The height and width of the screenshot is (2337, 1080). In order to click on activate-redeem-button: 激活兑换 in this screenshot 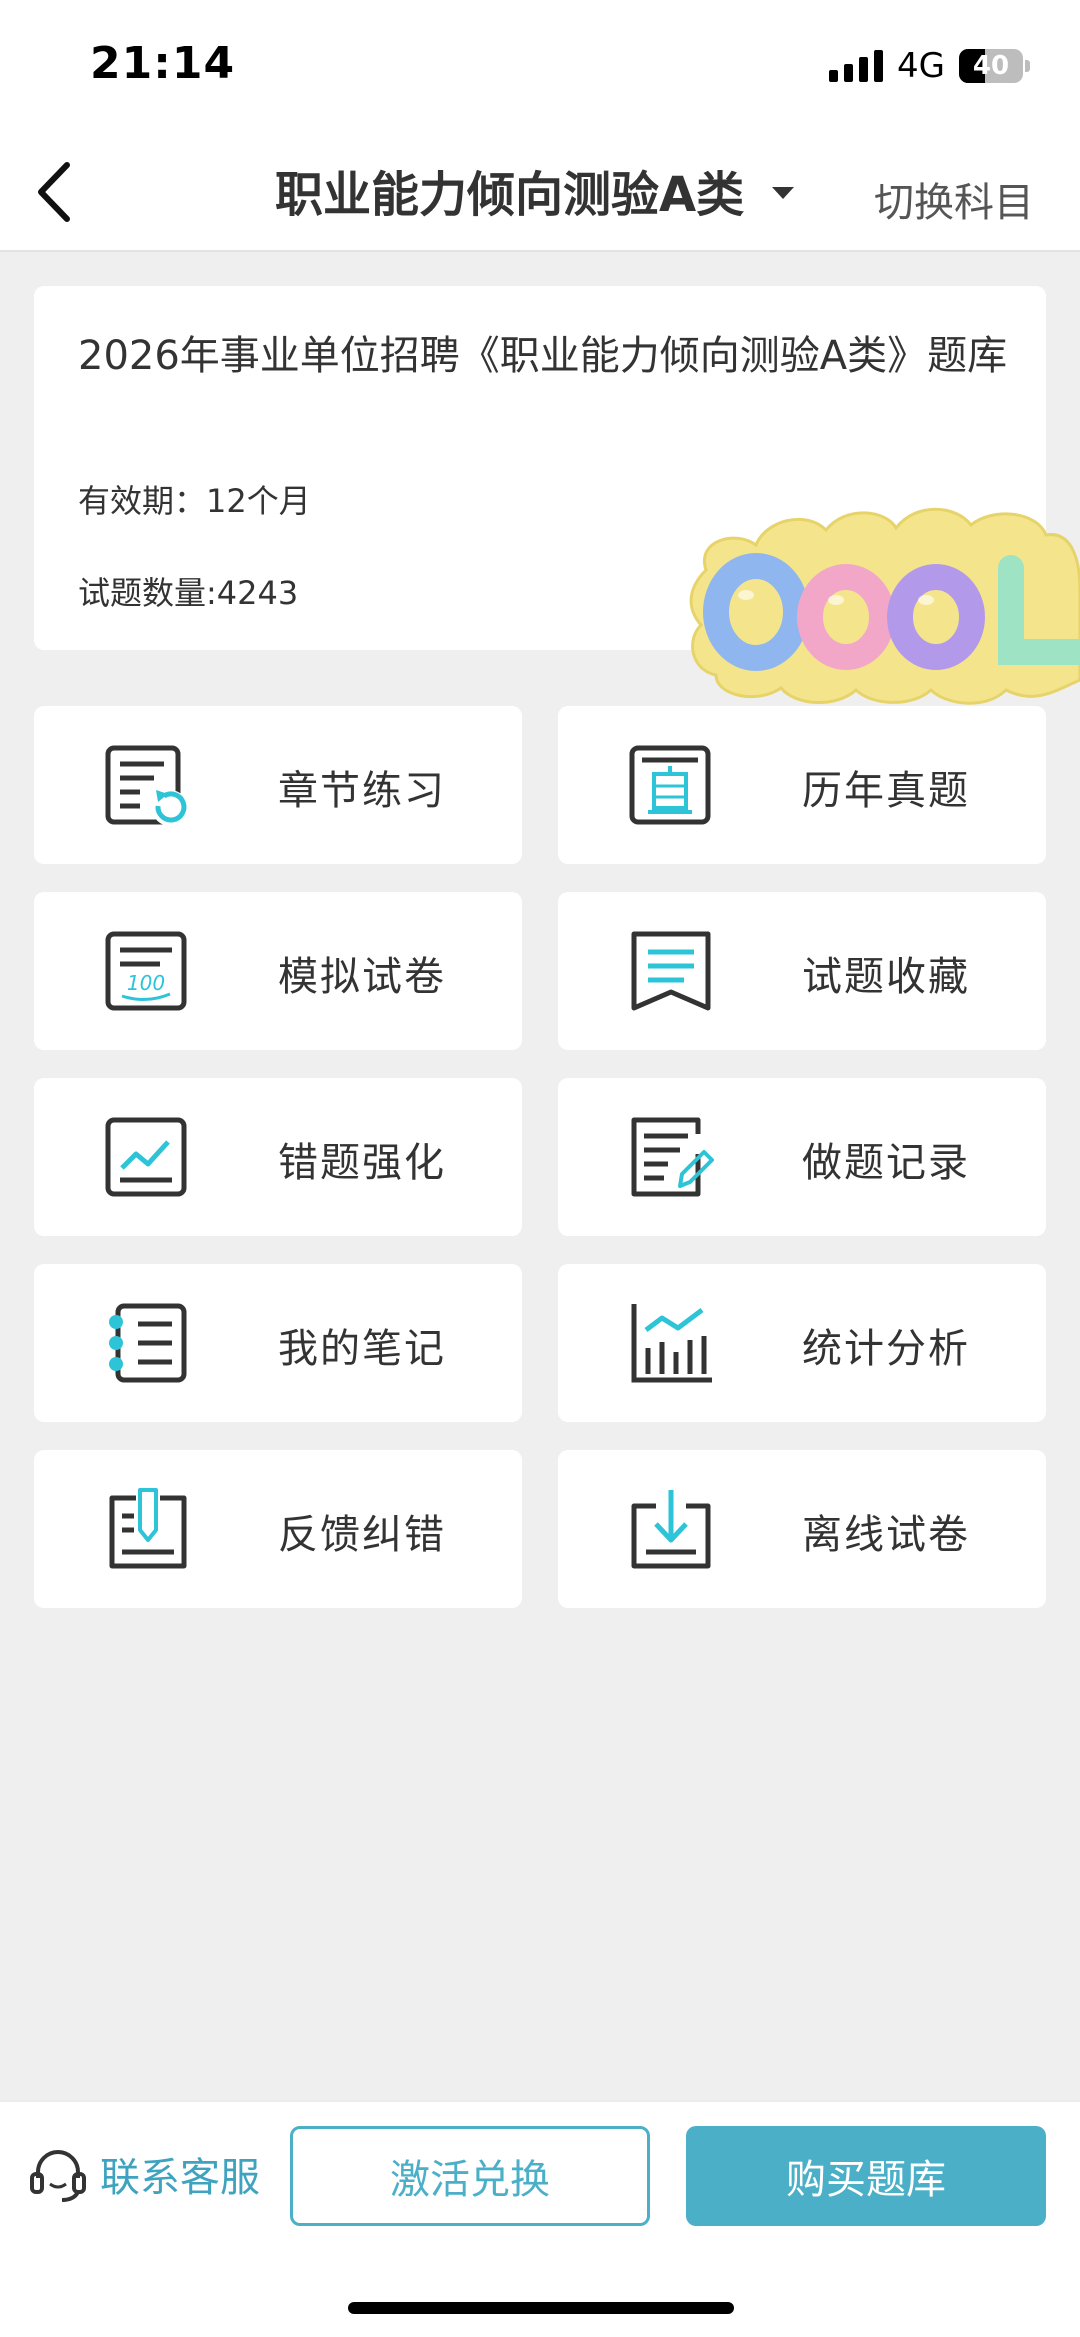, I will do `click(470, 2176)`.